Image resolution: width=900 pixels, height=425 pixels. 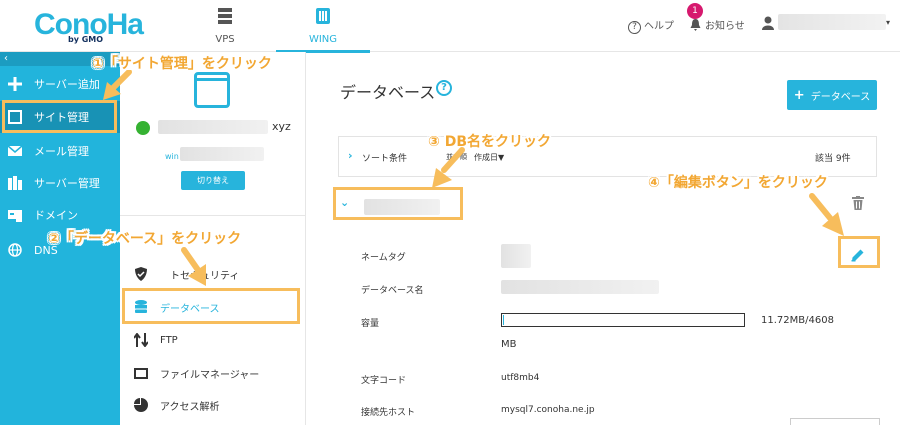 What do you see at coordinates (190, 407) in the screenshot?
I see `subpanel-item-label: アクセス解析` at bounding box center [190, 407].